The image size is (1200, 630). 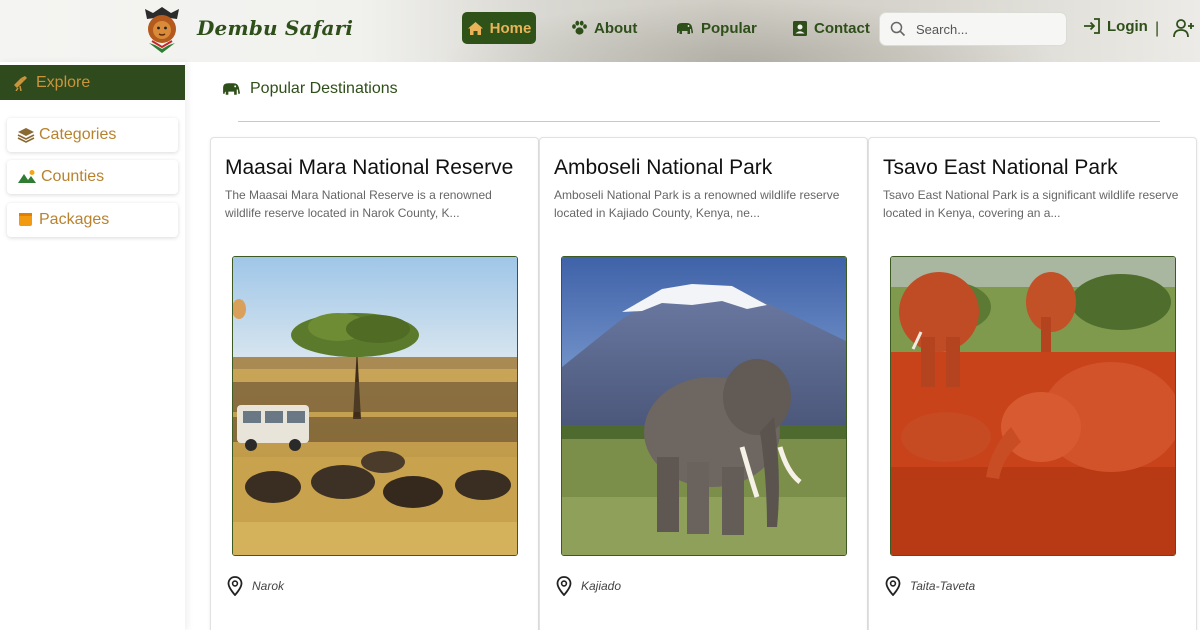 What do you see at coordinates (1092, 26) in the screenshot?
I see `login-icon` at bounding box center [1092, 26].